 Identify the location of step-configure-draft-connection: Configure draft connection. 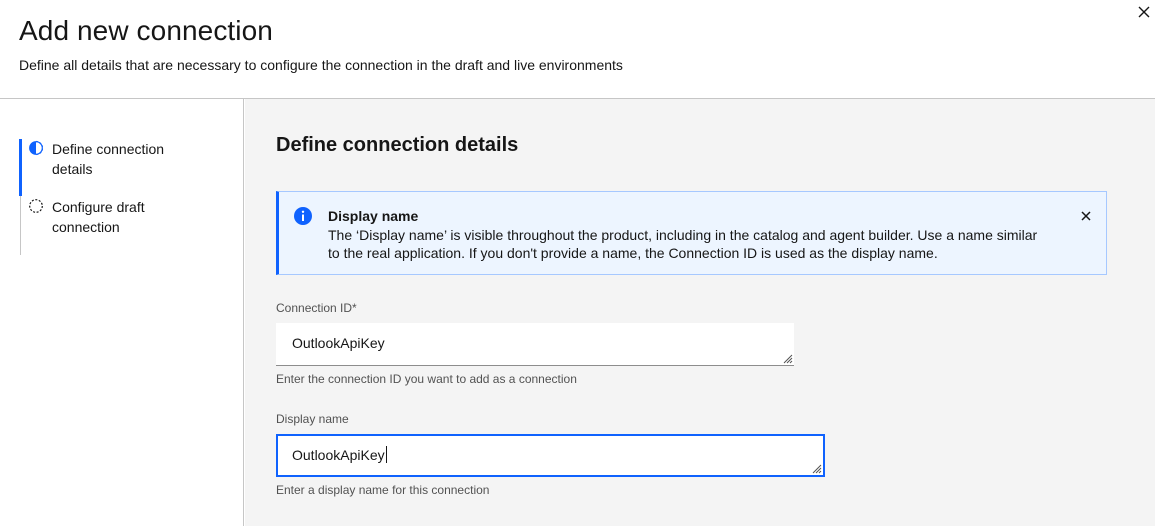
(110, 217).